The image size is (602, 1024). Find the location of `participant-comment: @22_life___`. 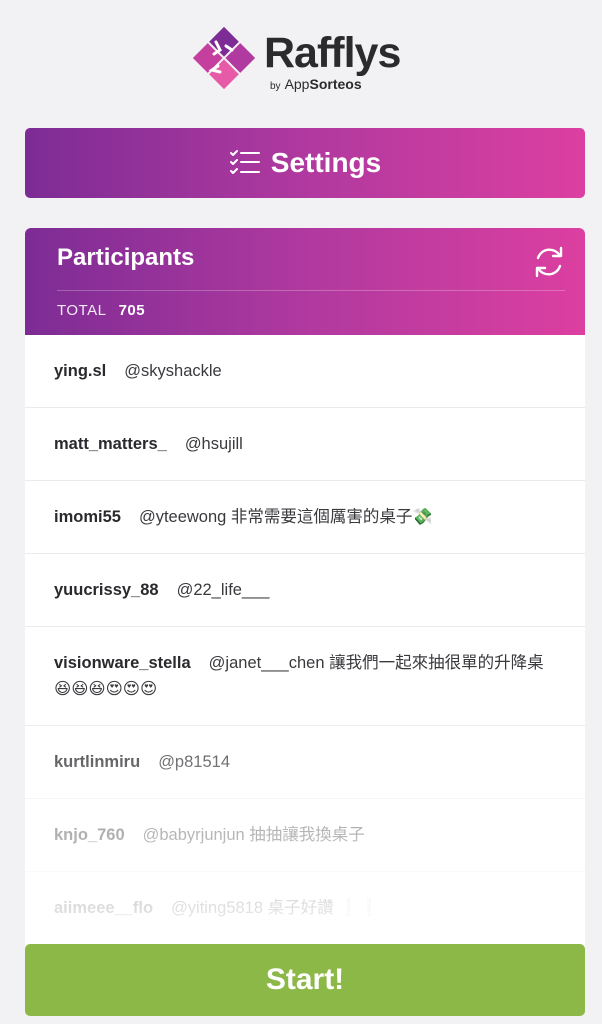

participant-comment: @22_life___ is located at coordinates (223, 590).